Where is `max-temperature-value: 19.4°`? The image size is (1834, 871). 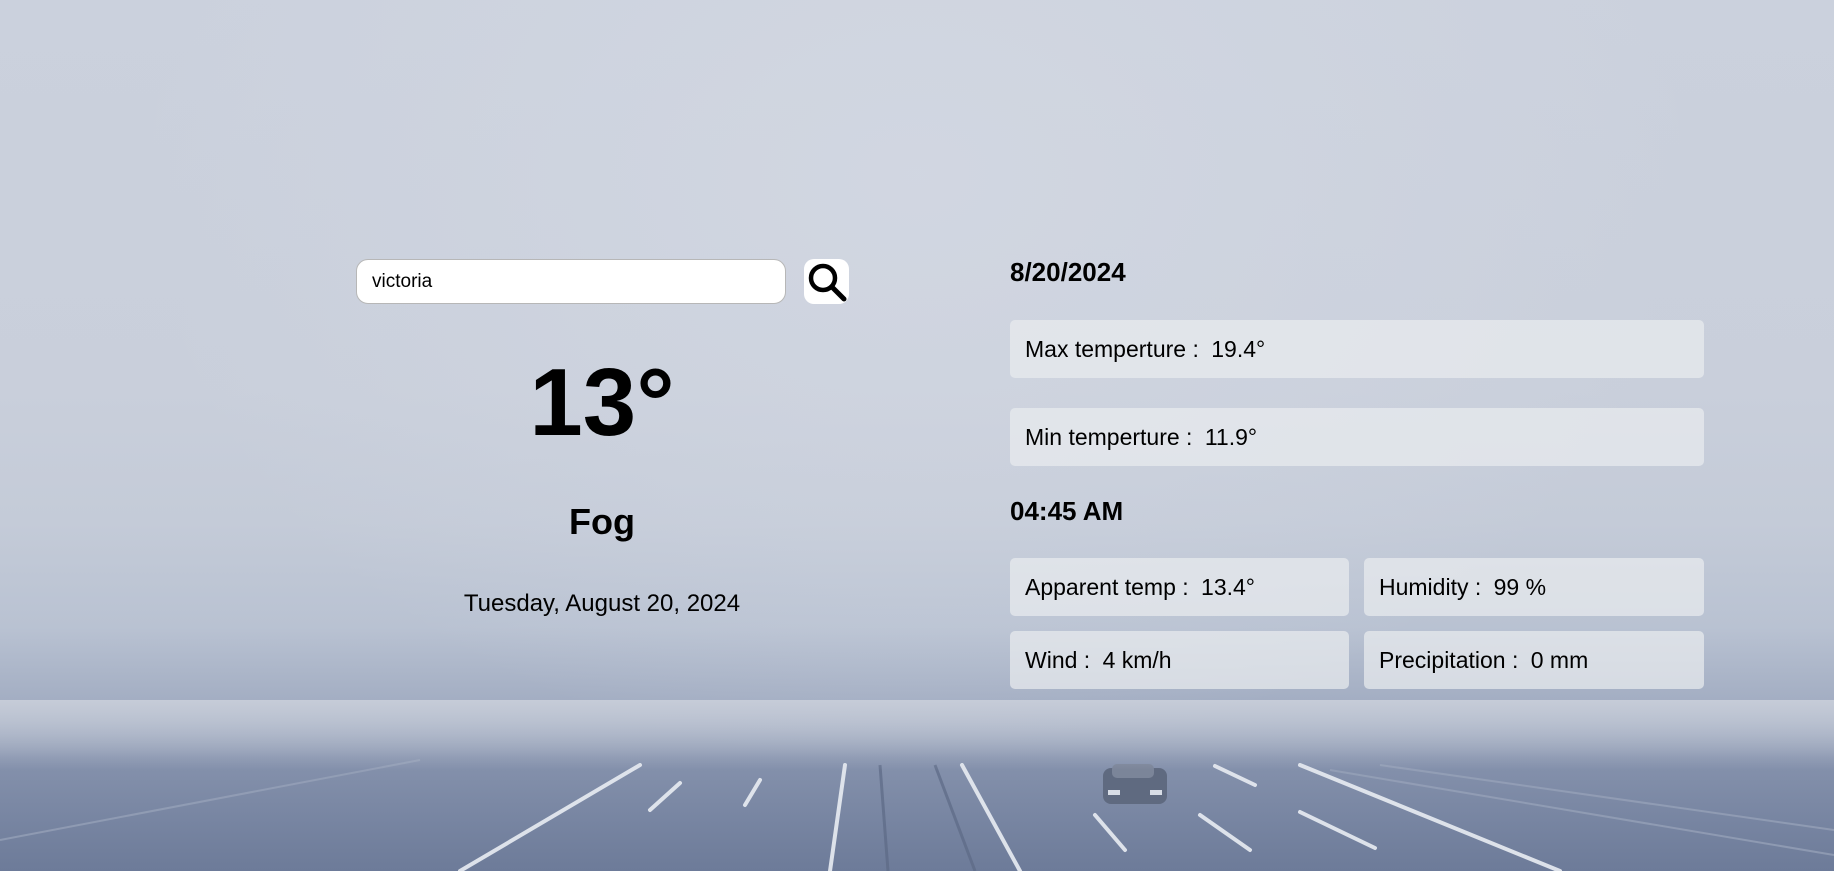
max-temperature-value: 19.4° is located at coordinates (1238, 348).